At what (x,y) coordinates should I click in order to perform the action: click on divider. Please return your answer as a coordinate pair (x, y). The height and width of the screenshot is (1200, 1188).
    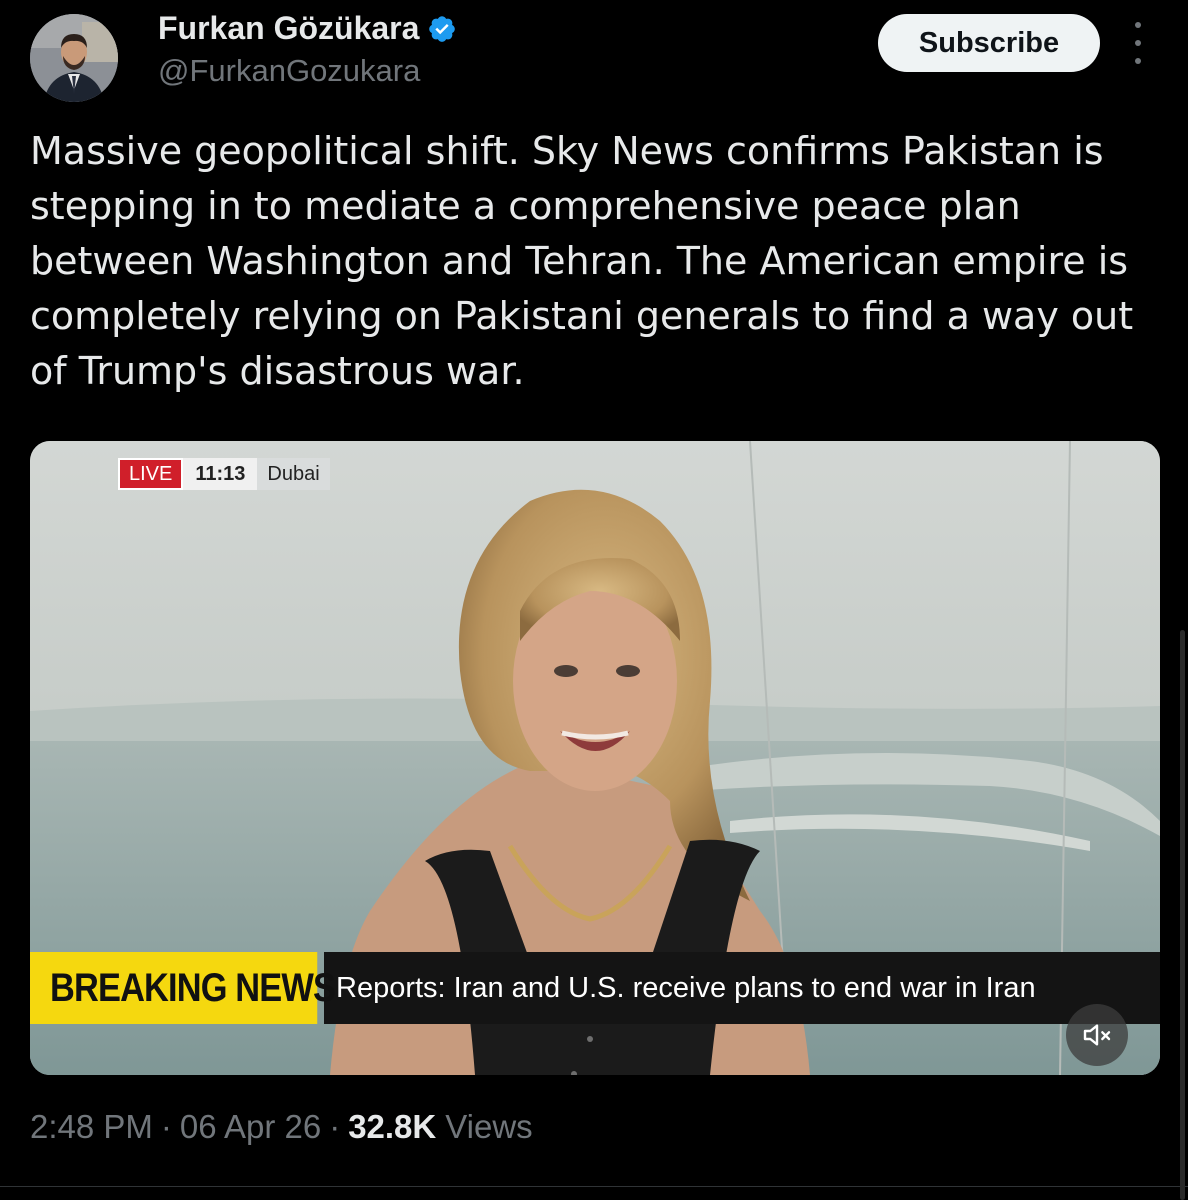
    Looking at the image, I should click on (594, 1186).